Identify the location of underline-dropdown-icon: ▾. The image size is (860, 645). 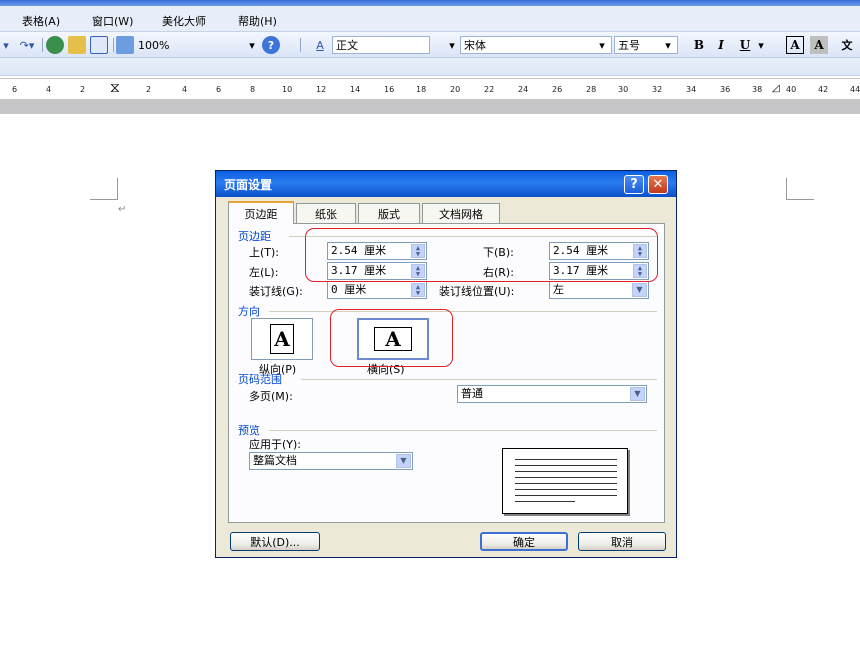
(761, 45).